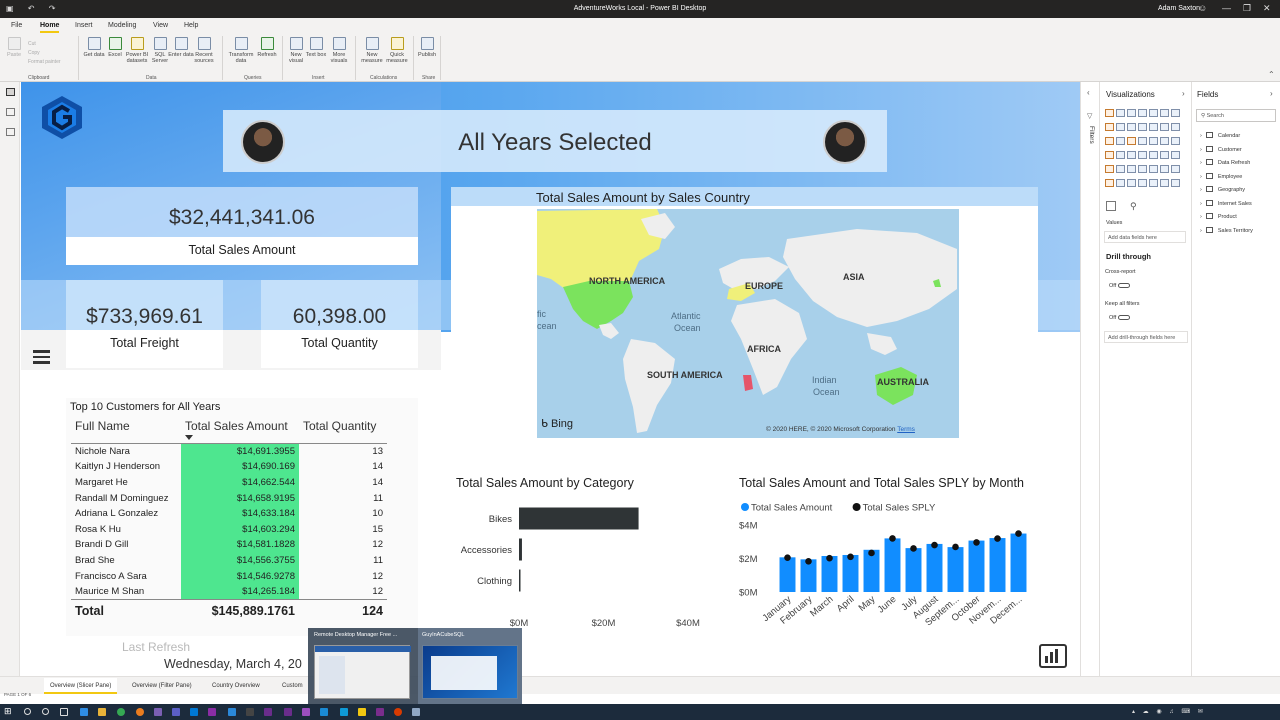  What do you see at coordinates (1267, 8) in the screenshot?
I see `close-icon: ✕` at bounding box center [1267, 8].